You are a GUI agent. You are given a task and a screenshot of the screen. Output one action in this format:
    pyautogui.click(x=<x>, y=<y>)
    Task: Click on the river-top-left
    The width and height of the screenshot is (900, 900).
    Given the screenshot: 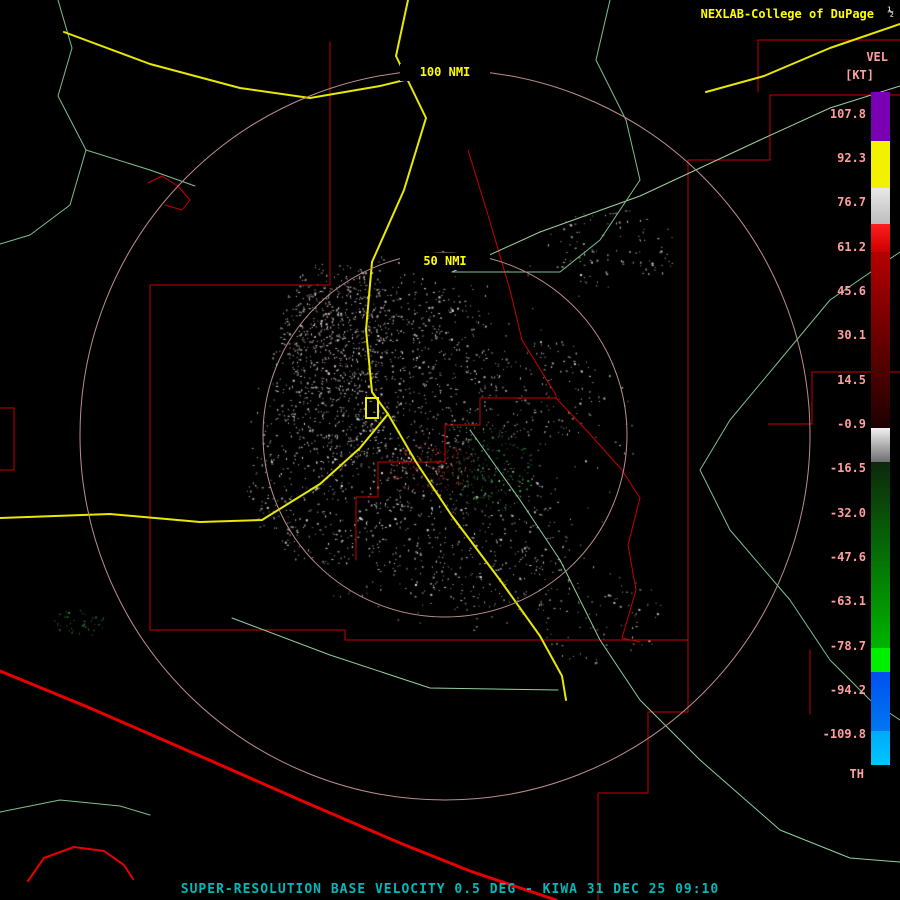 What is the action you would take?
    pyautogui.click(x=43, y=122)
    